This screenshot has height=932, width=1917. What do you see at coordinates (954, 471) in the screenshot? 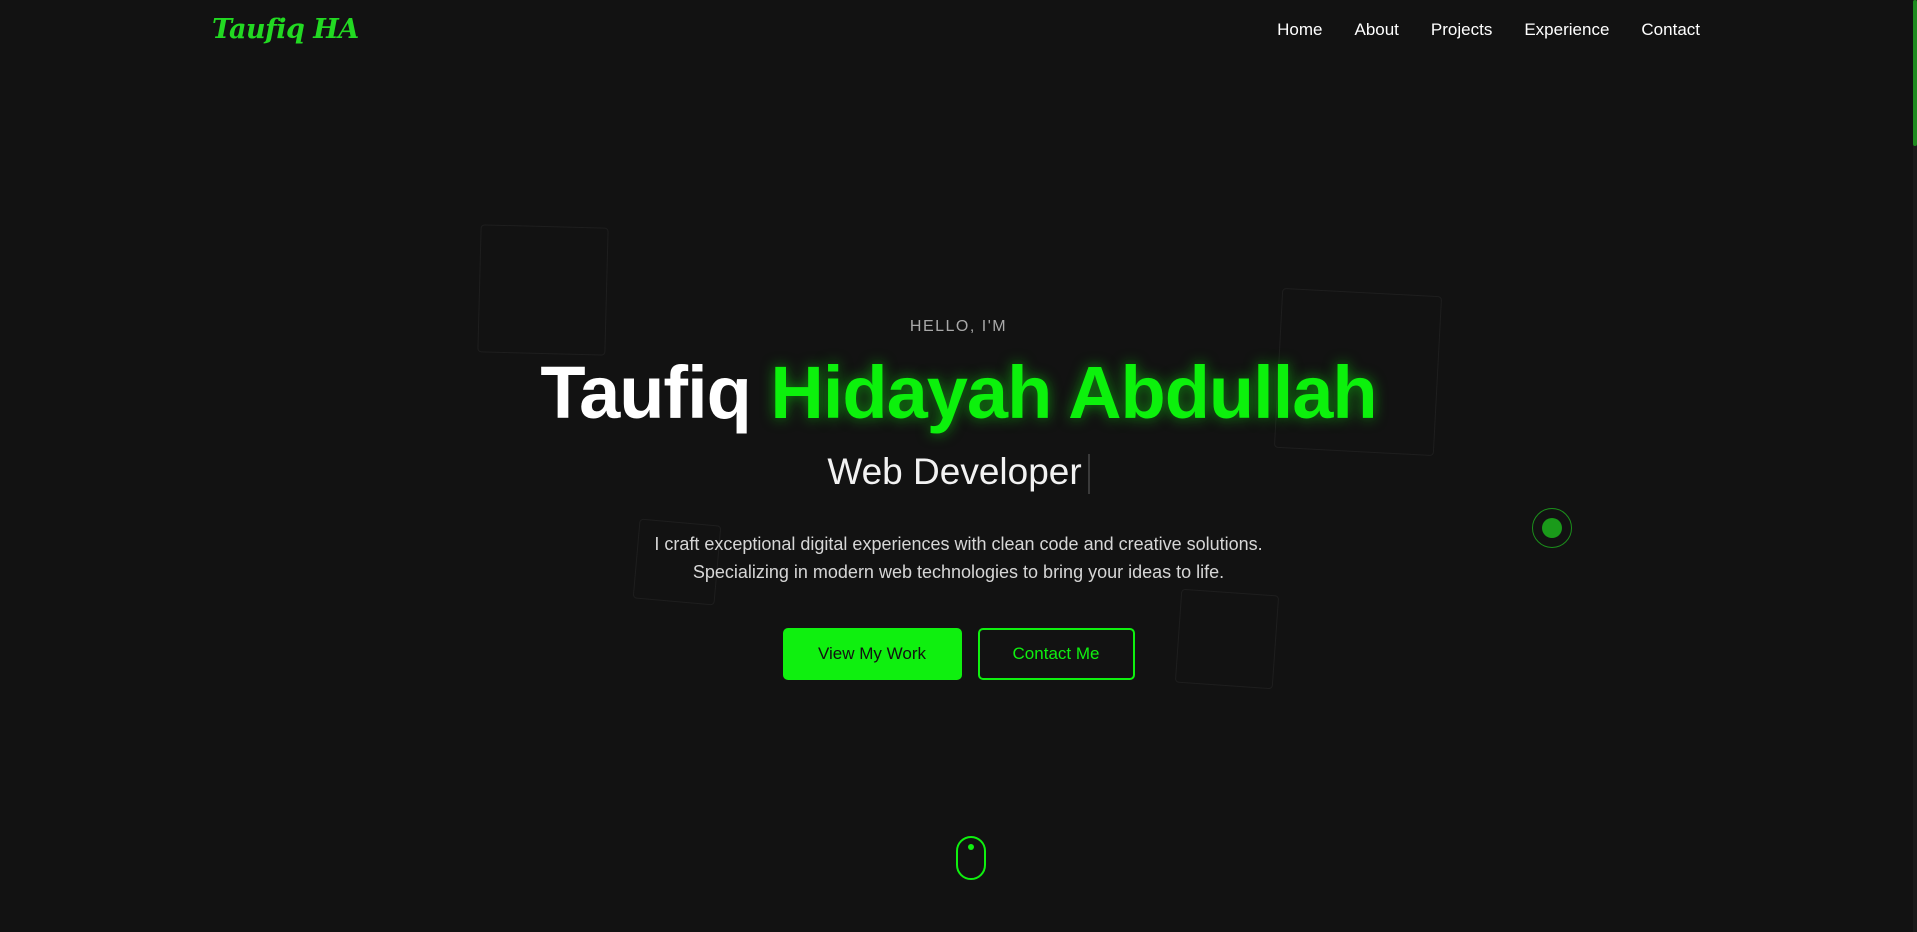
I see `hero-role-text: Web Developer` at bounding box center [954, 471].